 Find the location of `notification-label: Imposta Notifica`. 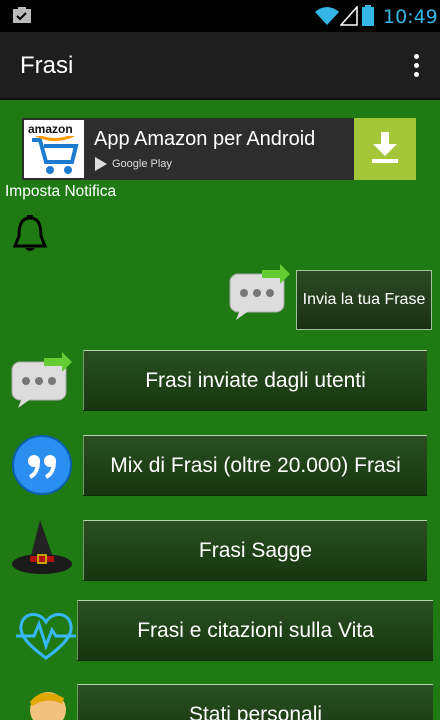

notification-label: Imposta Notifica is located at coordinates (61, 191).